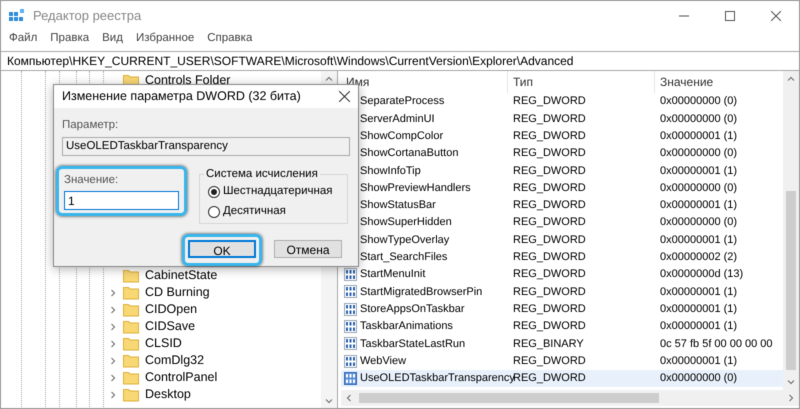 Image resolution: width=800 pixels, height=409 pixels. Describe the element at coordinates (308, 249) in the screenshot. I see `dialog-button: Отмена` at that location.